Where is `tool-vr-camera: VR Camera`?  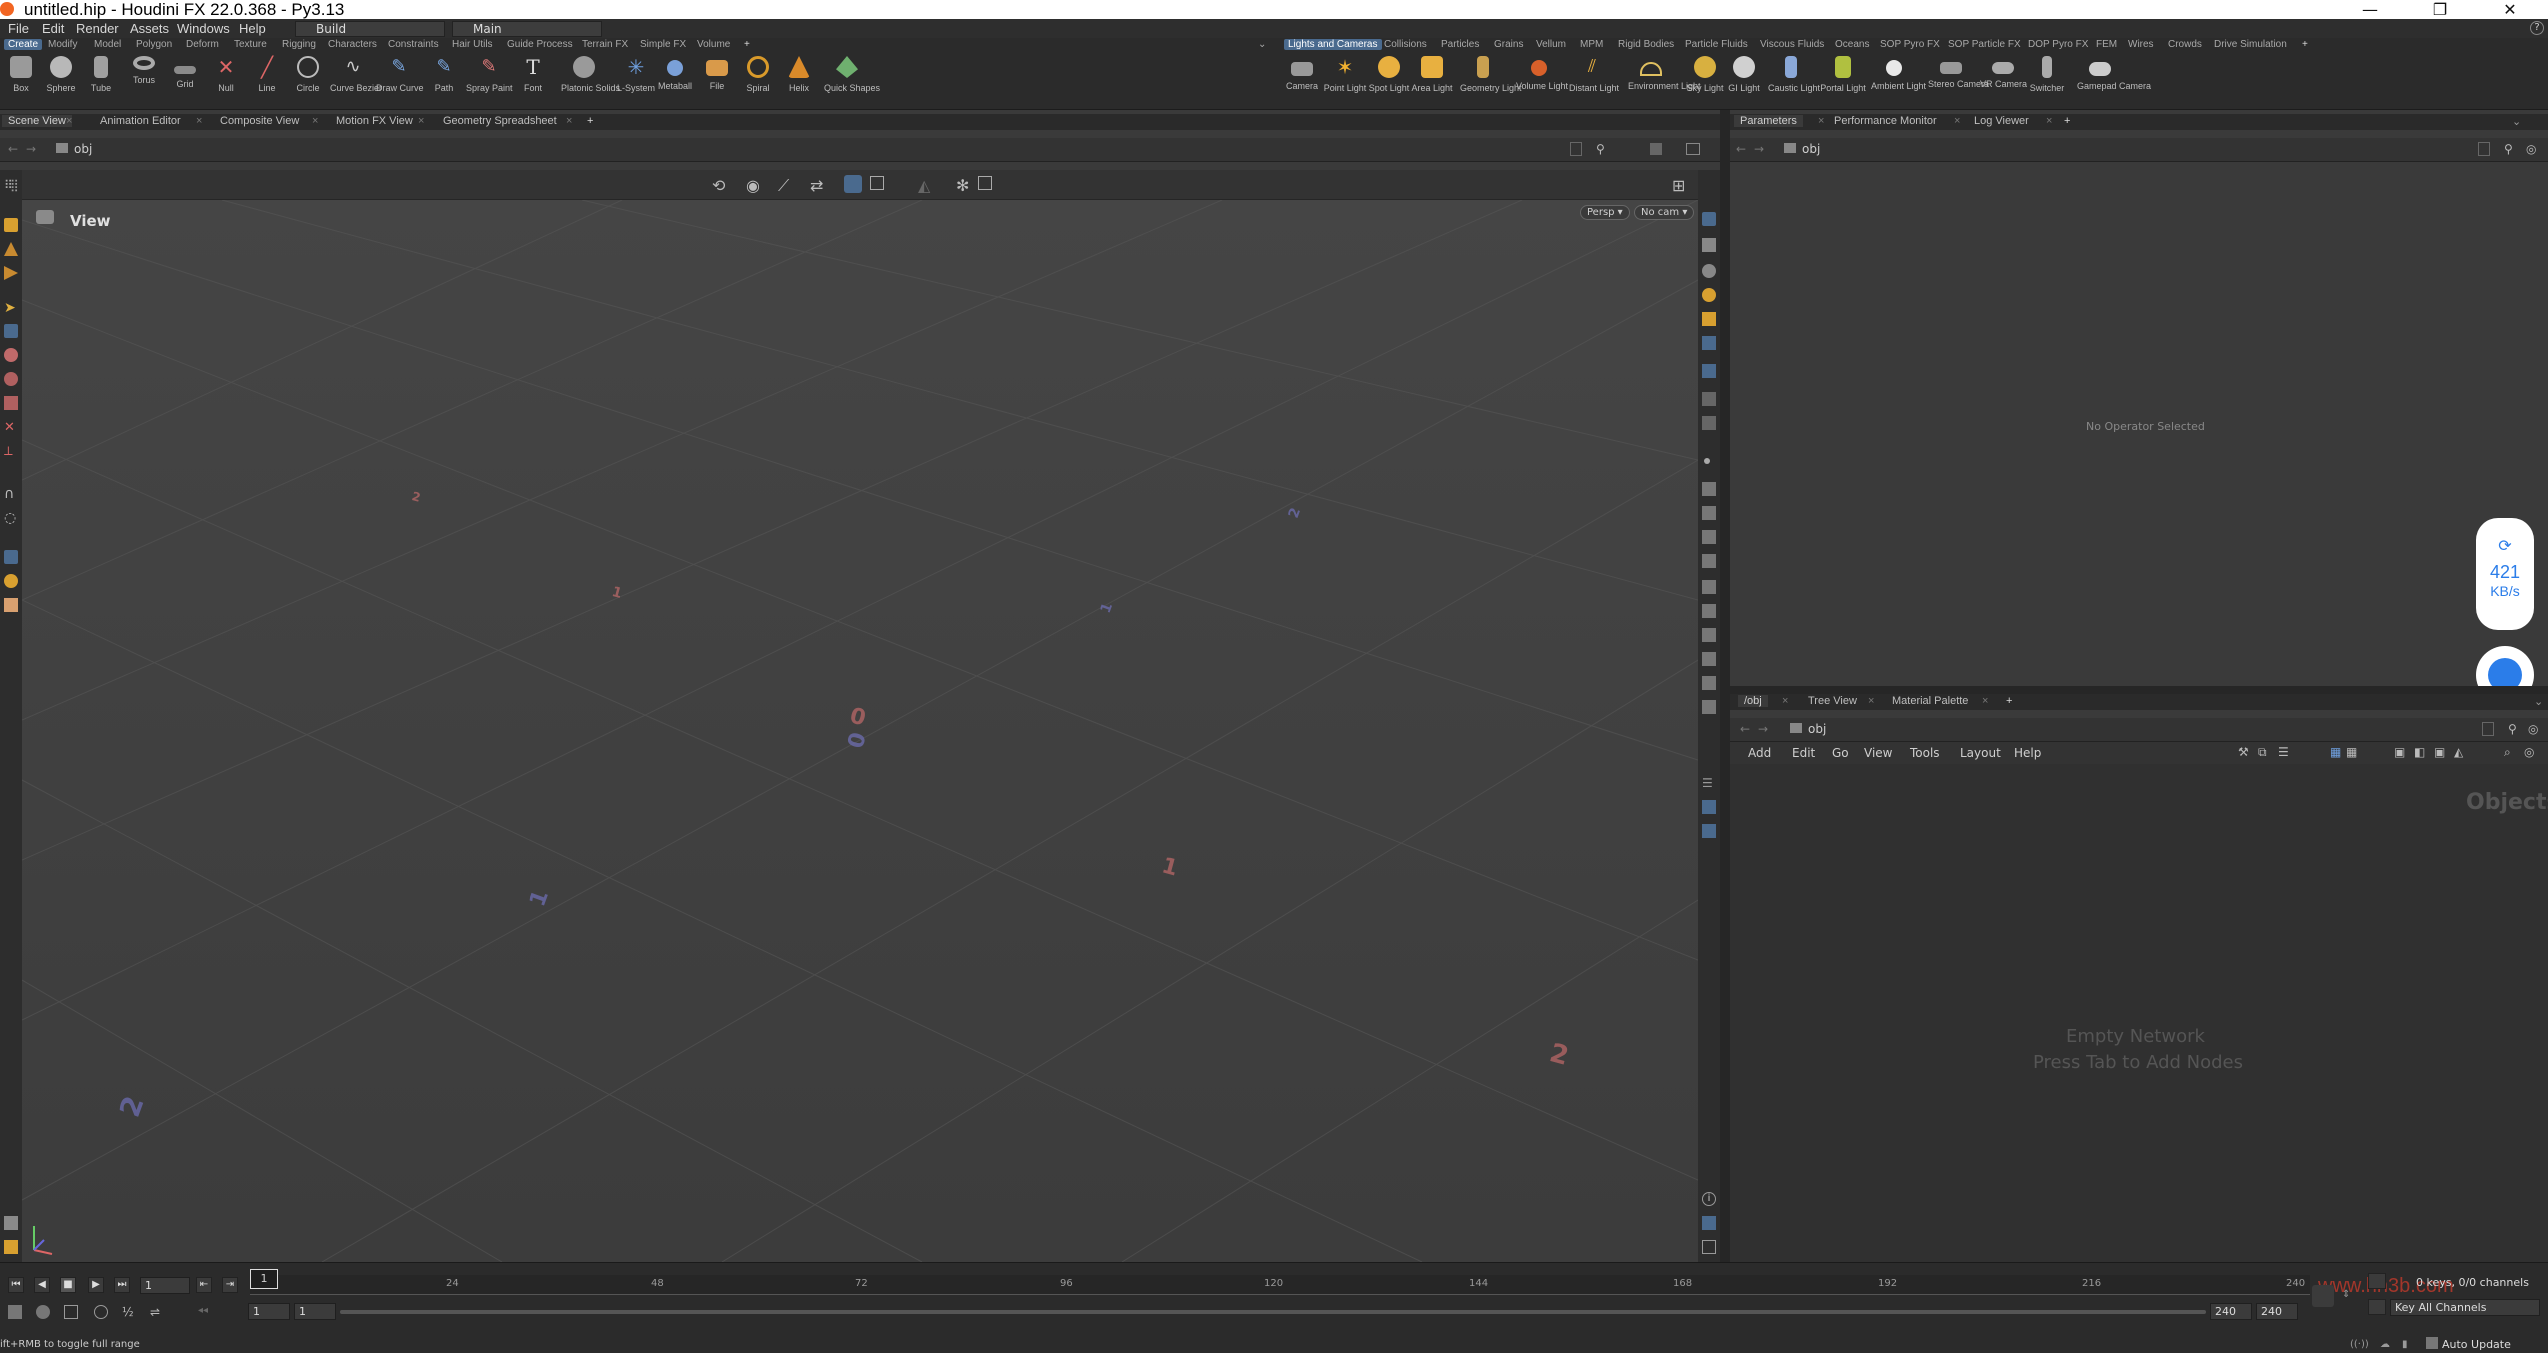
tool-vr-camera: VR Camera is located at coordinates (2003, 72).